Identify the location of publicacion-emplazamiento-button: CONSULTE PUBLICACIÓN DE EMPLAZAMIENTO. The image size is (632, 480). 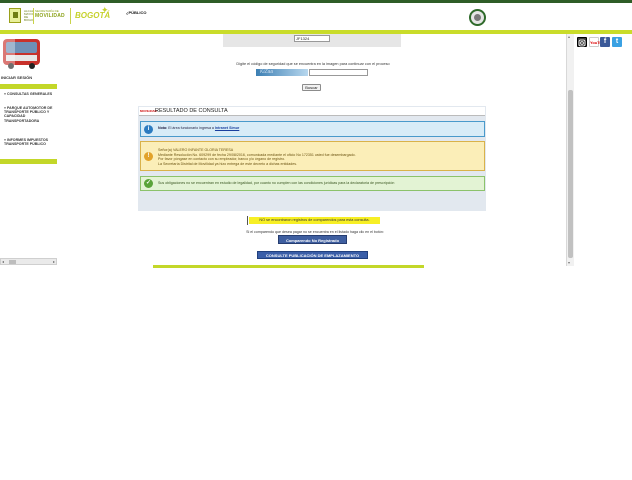
(312, 255).